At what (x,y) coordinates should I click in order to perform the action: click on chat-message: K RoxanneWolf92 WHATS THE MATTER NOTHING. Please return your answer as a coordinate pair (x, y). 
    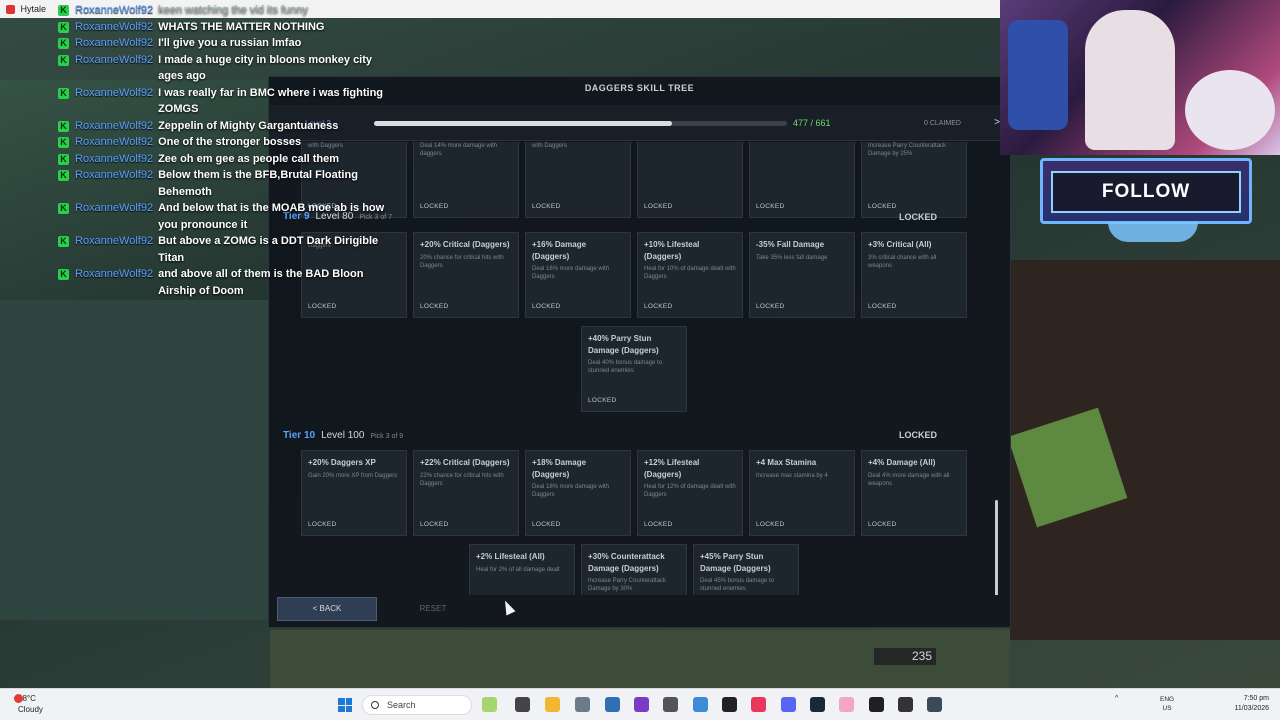
    Looking at the image, I should click on (228, 27).